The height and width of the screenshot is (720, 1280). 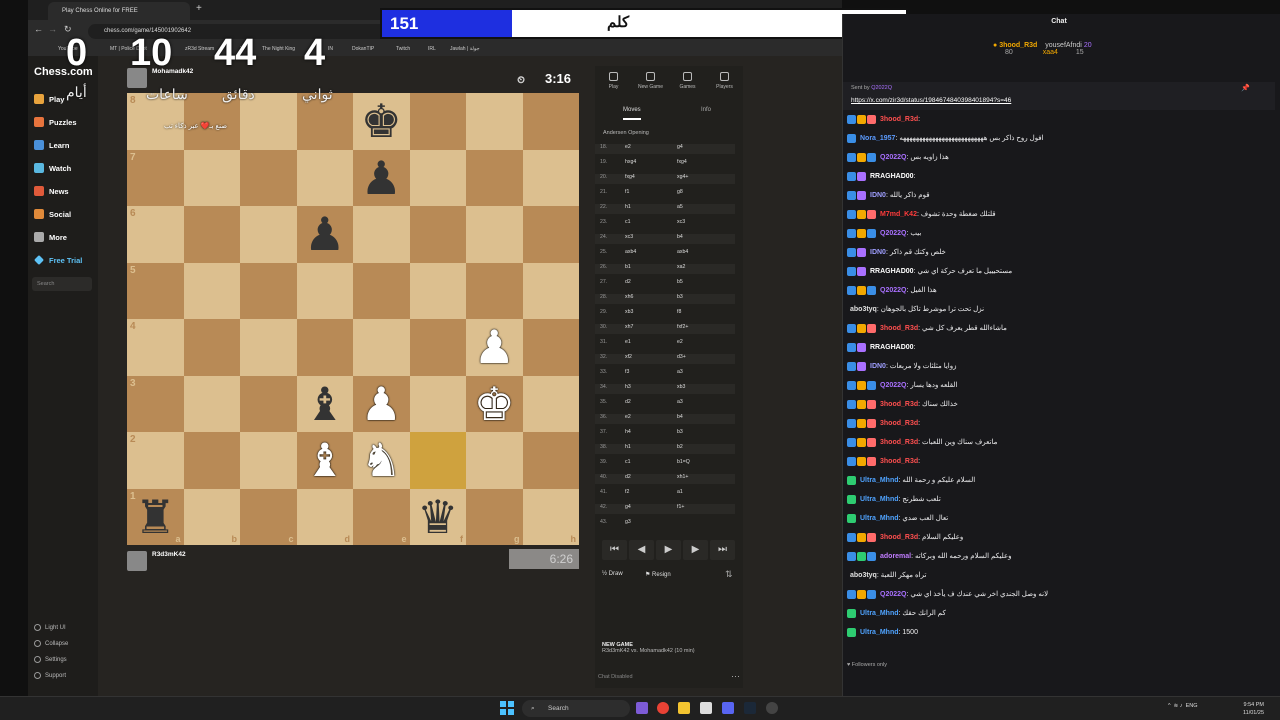 What do you see at coordinates (1063, 45) in the screenshot?
I see `top-user: yousefAfndi` at bounding box center [1063, 45].